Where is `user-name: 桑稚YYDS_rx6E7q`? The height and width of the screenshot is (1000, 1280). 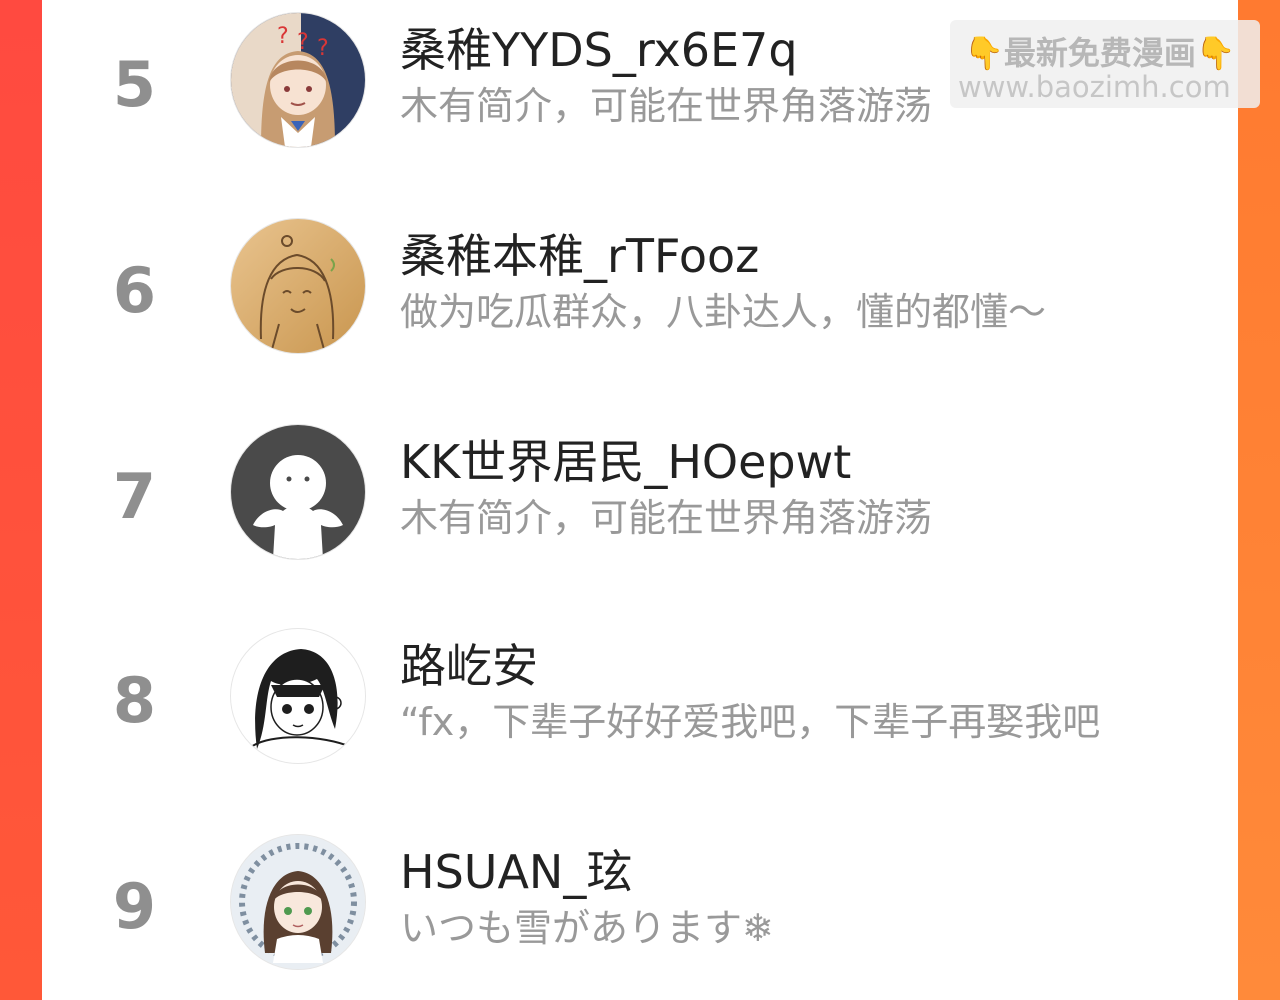
user-name: 桑稚YYDS_rx6E7q is located at coordinates (599, 50).